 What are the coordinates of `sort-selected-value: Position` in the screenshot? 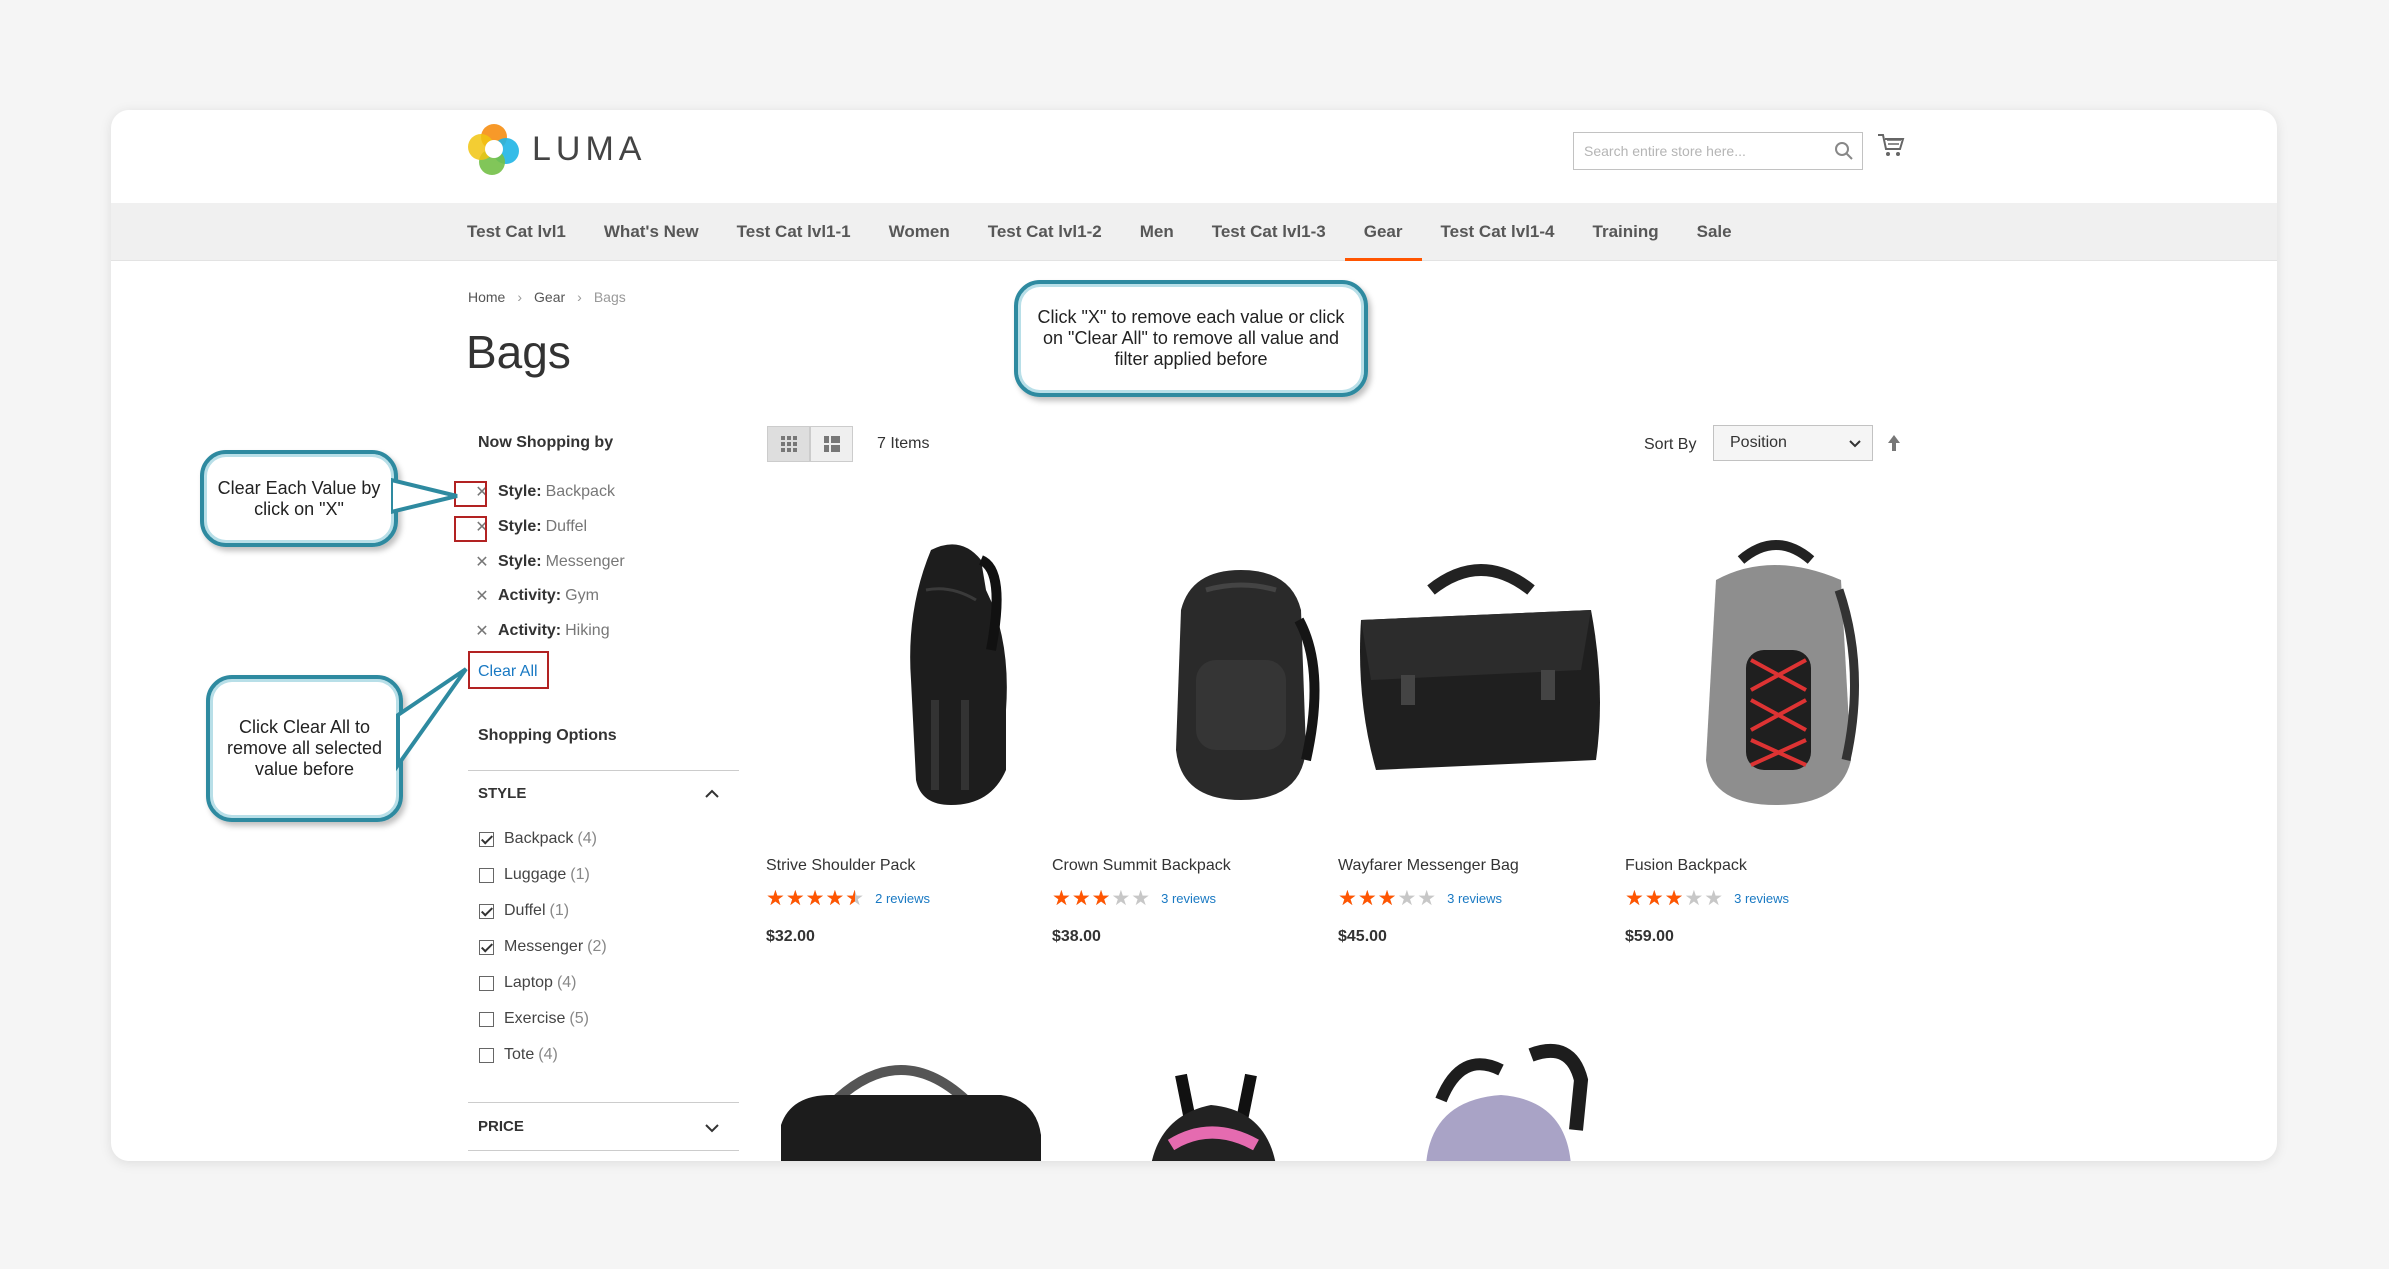 It's located at (1758, 442).